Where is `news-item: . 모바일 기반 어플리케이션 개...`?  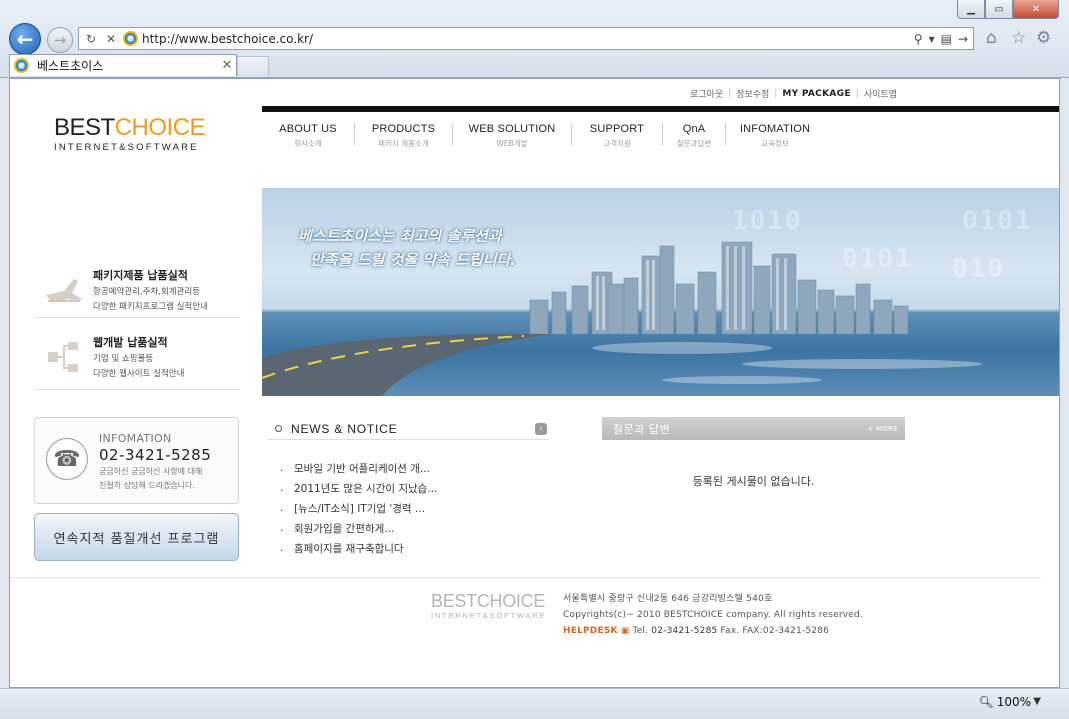 news-item: . 모바일 기반 어플리케이션 개... is located at coordinates (358, 468).